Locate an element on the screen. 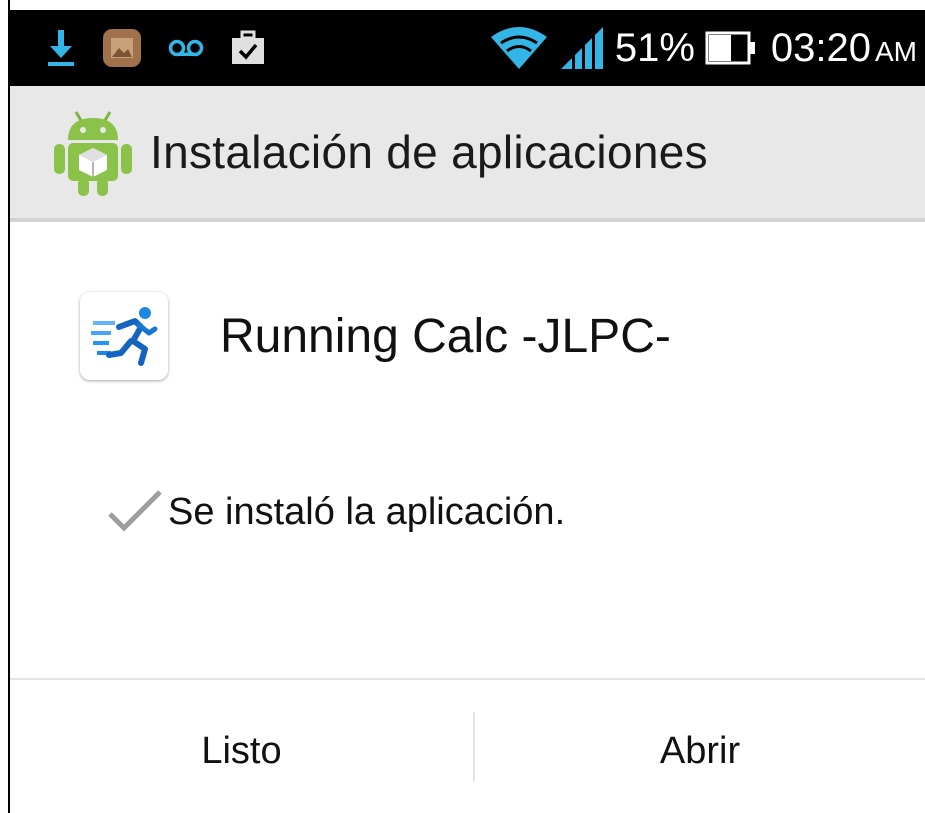  clock-ampm: AM is located at coordinates (896, 51).